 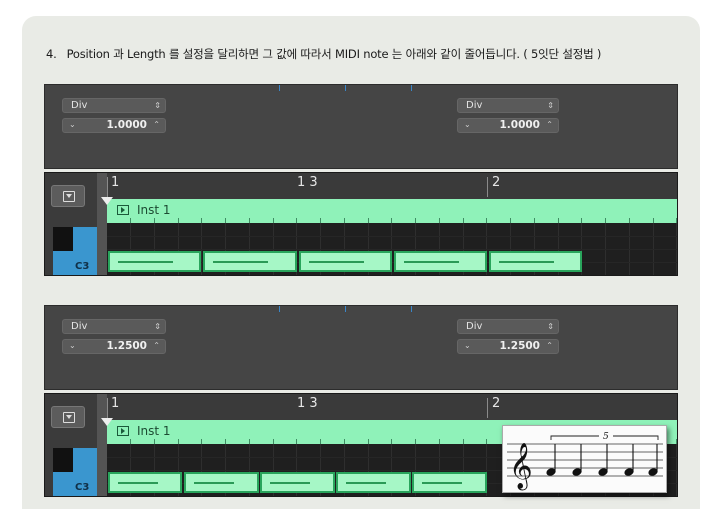 What do you see at coordinates (126, 125) in the screenshot?
I see `position-value: 1.0000` at bounding box center [126, 125].